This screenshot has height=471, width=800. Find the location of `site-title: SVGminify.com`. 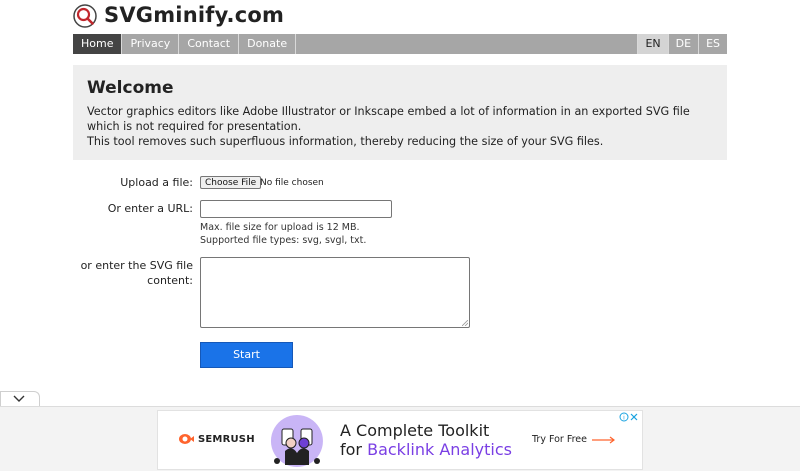

site-title: SVGminify.com is located at coordinates (194, 15).